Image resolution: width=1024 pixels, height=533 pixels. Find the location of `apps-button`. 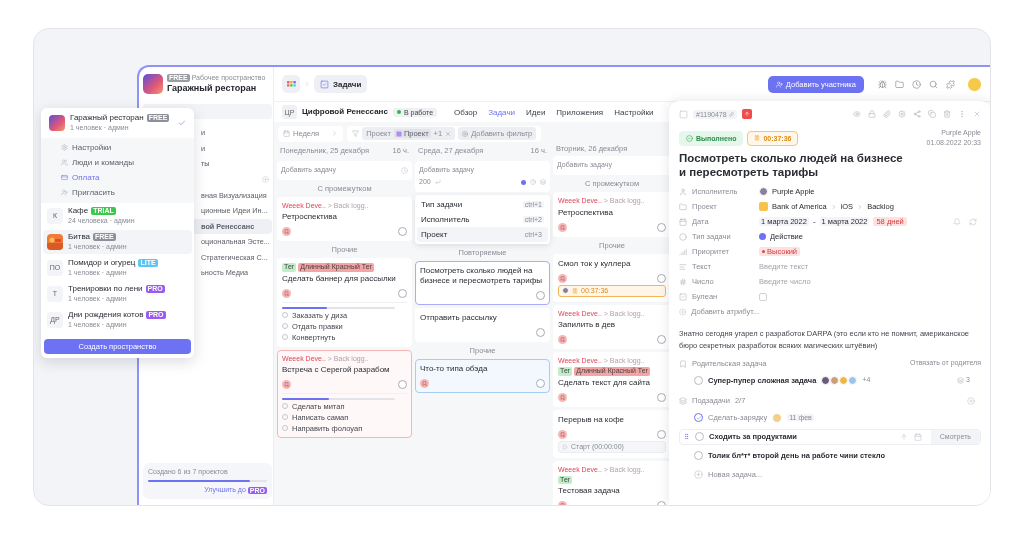

apps-button is located at coordinates (291, 84).